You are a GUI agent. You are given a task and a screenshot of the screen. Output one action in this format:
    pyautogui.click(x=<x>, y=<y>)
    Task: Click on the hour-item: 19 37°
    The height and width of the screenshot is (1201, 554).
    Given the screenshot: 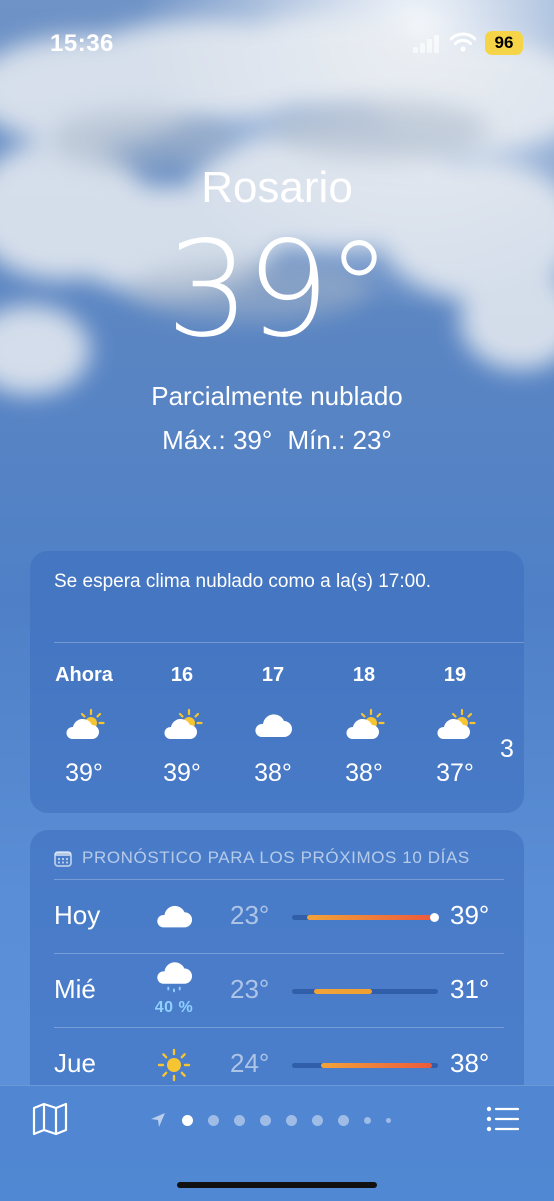 What is the action you would take?
    pyautogui.click(x=455, y=725)
    